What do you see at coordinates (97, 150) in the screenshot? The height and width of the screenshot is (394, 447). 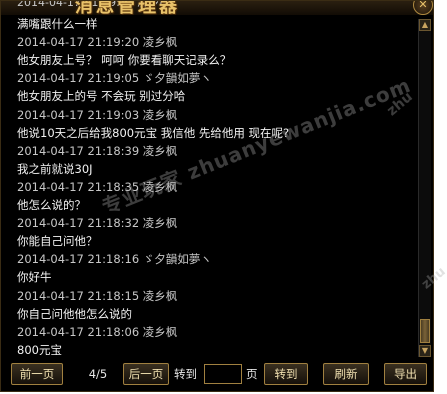 I see `message-timestamp: 2014-04-17 21:18:39 凌乡枫` at bounding box center [97, 150].